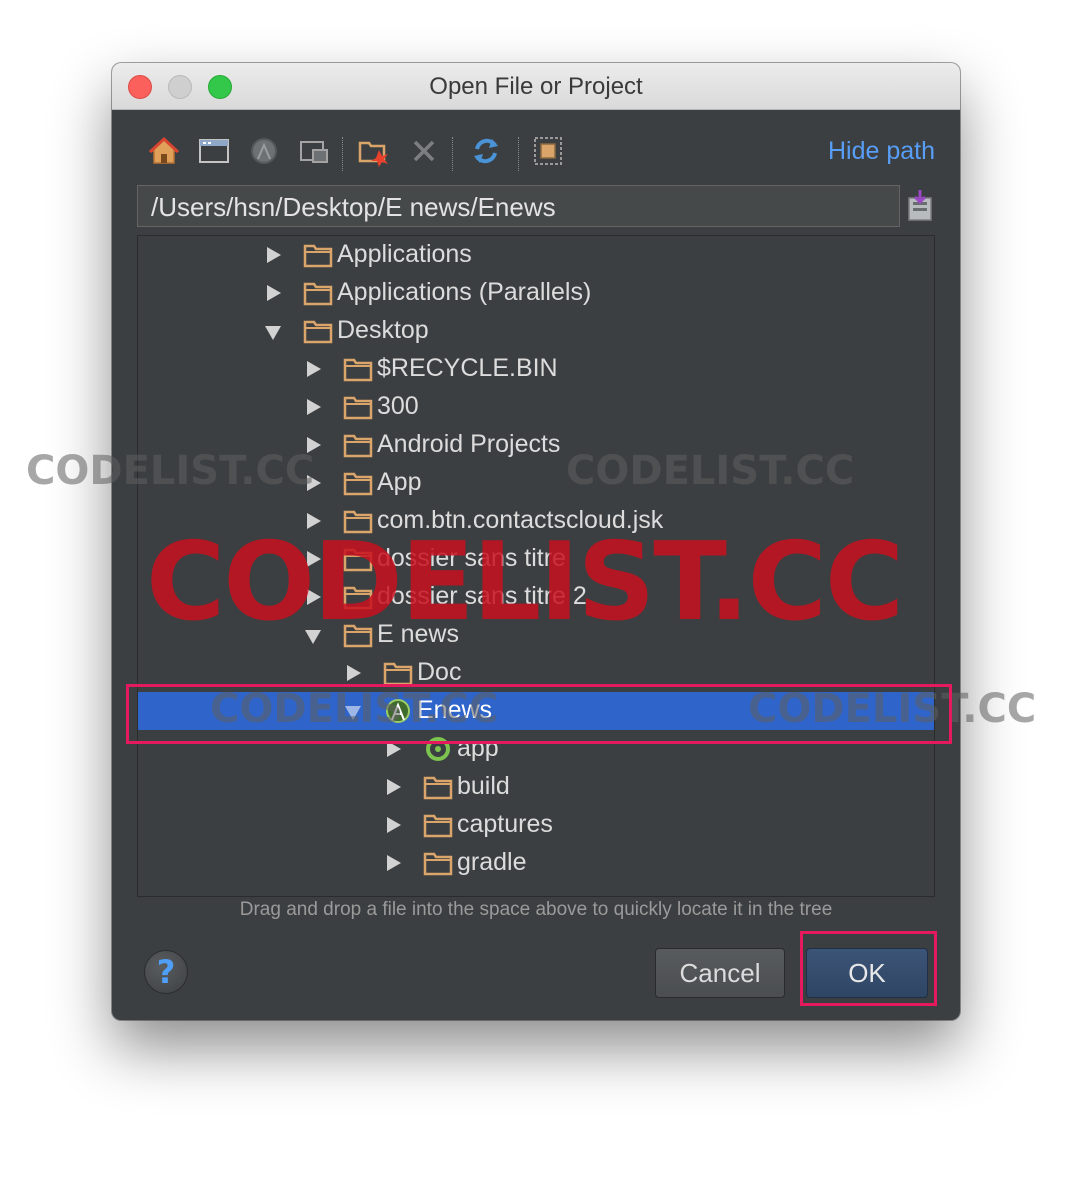  Describe the element at coordinates (471, 558) in the screenshot. I see `tree-row-label: dossier sans titre` at that location.